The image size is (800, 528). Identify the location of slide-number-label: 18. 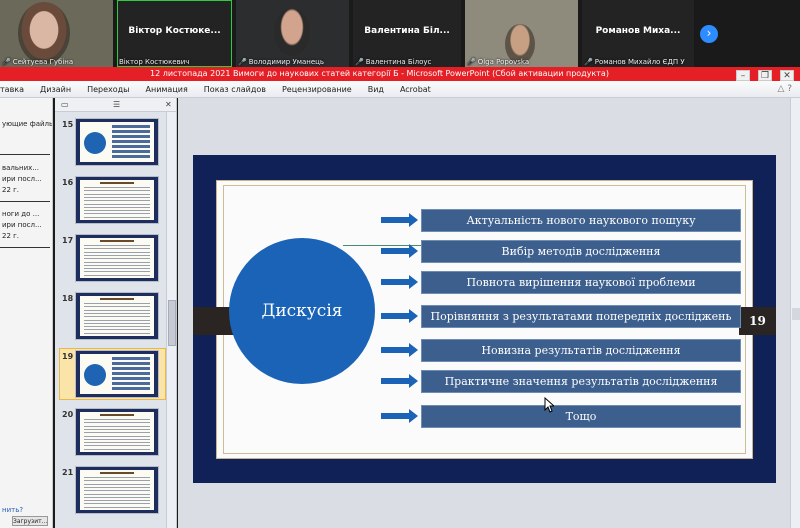
(68, 298).